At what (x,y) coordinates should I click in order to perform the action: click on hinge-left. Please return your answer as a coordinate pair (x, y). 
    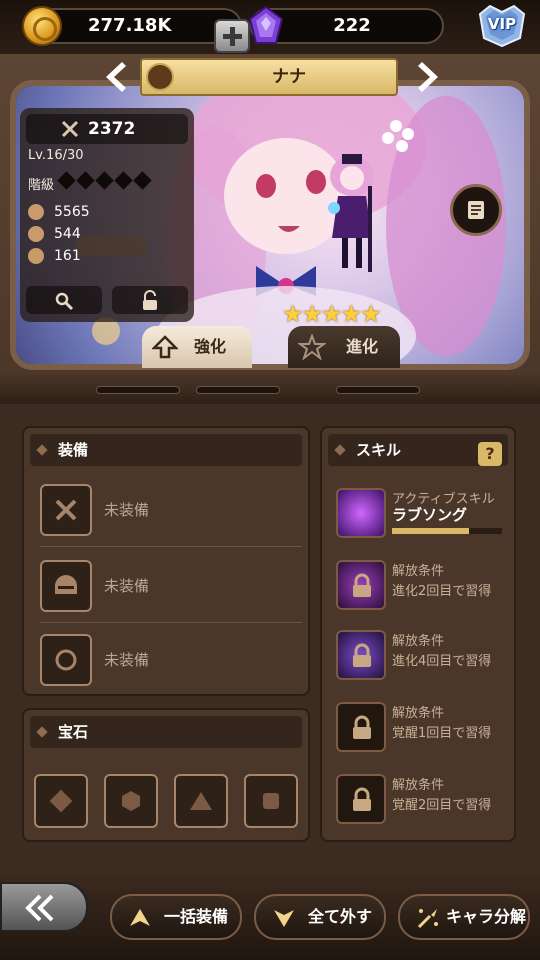
    Looking at the image, I should click on (138, 390).